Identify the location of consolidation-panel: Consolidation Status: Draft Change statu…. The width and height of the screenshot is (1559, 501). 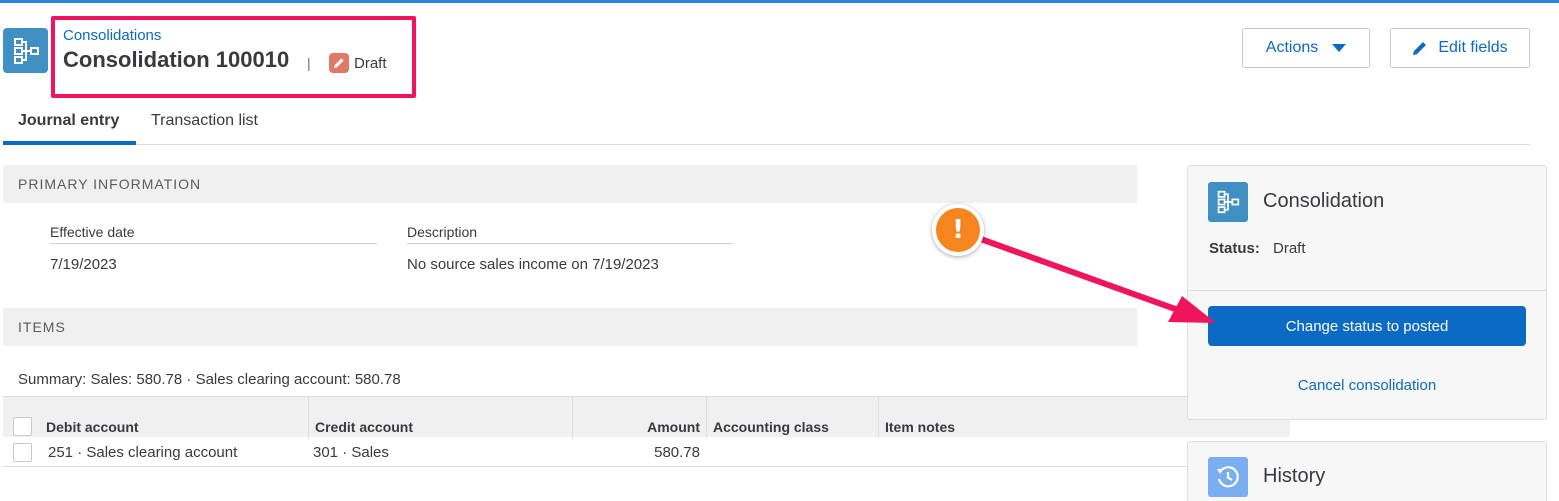
(1367, 292).